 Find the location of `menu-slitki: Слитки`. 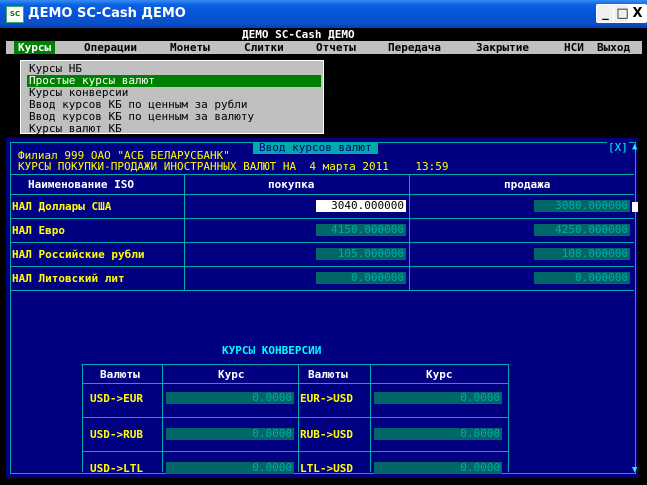

menu-slitki: Слитки is located at coordinates (264, 47).